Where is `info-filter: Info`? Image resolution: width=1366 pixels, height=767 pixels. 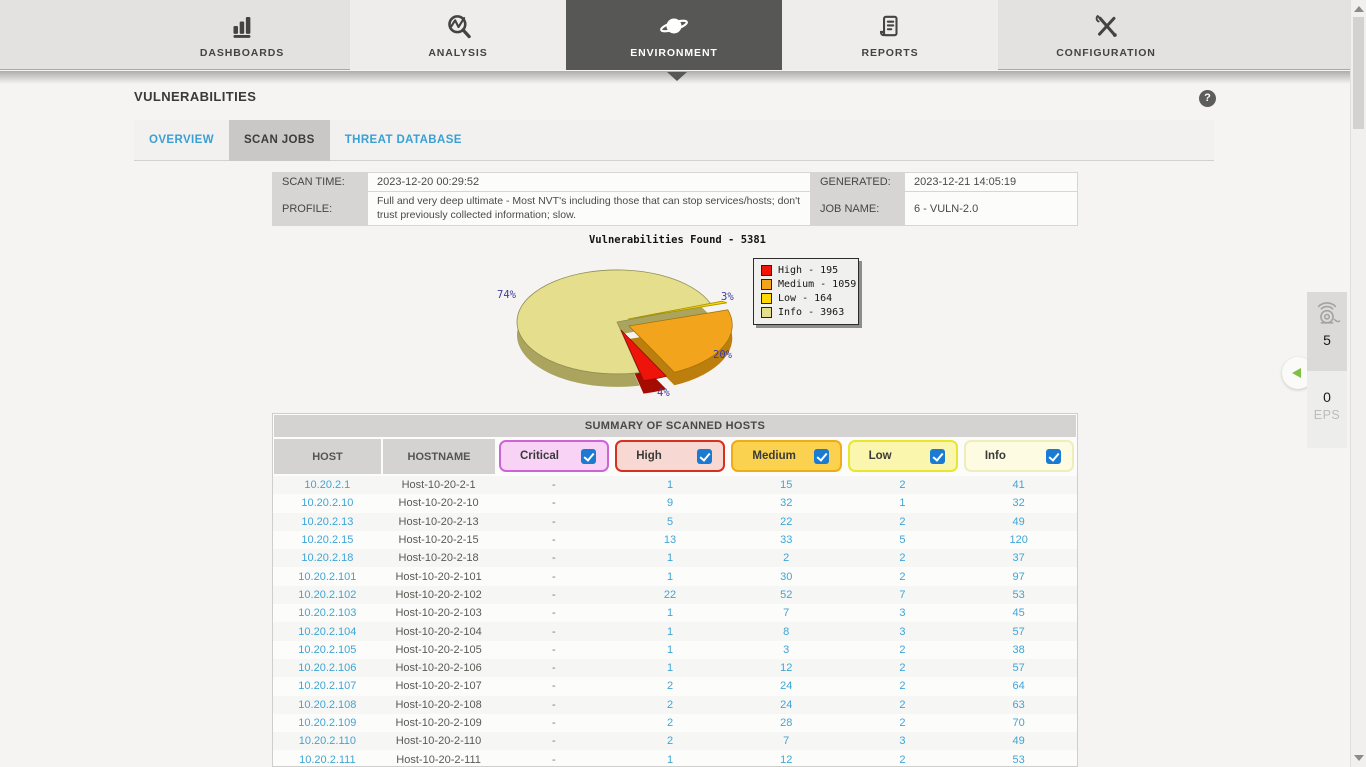 info-filter: Info is located at coordinates (1019, 456).